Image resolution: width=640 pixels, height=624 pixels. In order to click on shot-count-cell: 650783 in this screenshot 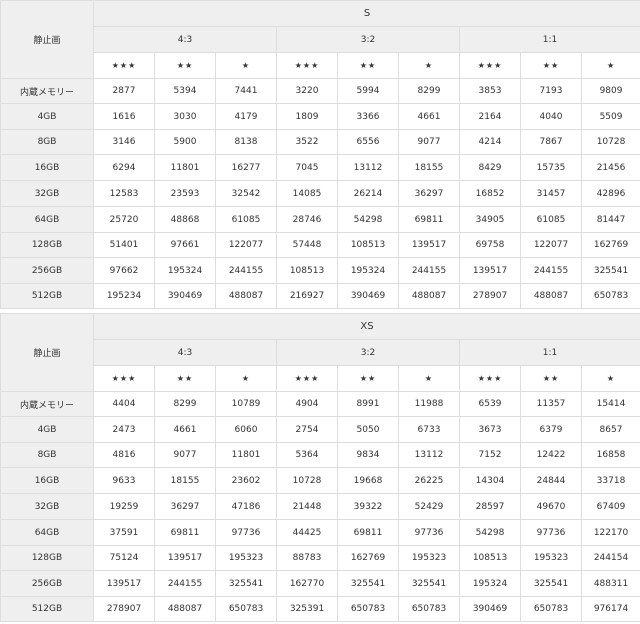, I will do `click(368, 609)`.